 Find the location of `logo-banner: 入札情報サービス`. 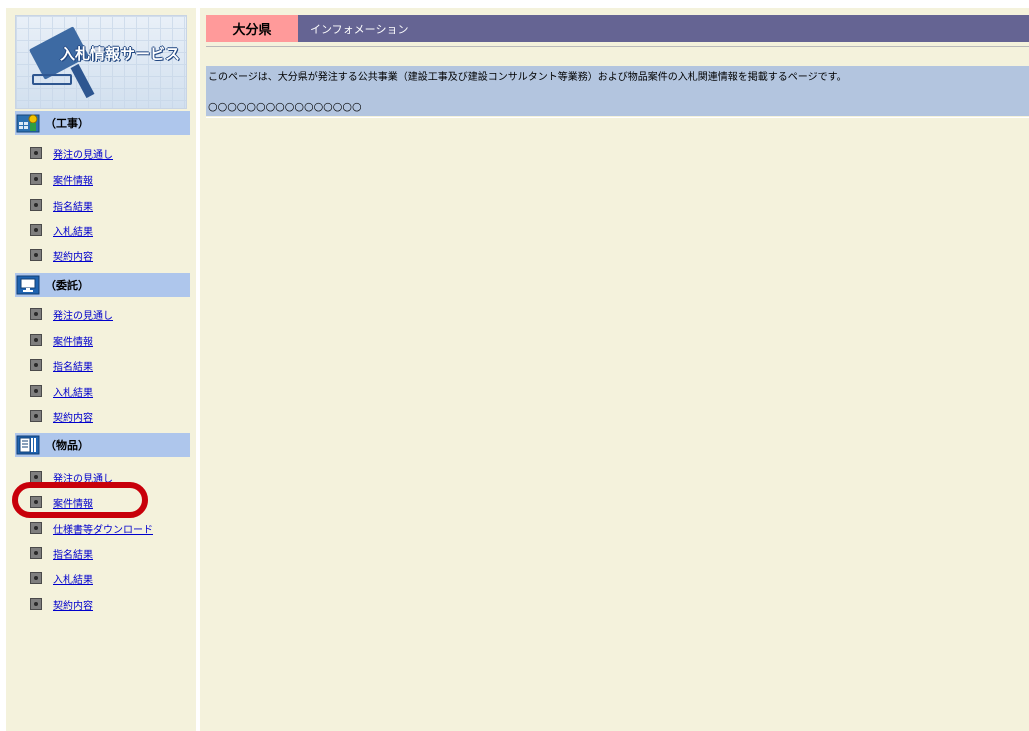

logo-banner: 入札情報サービス is located at coordinates (101, 62).